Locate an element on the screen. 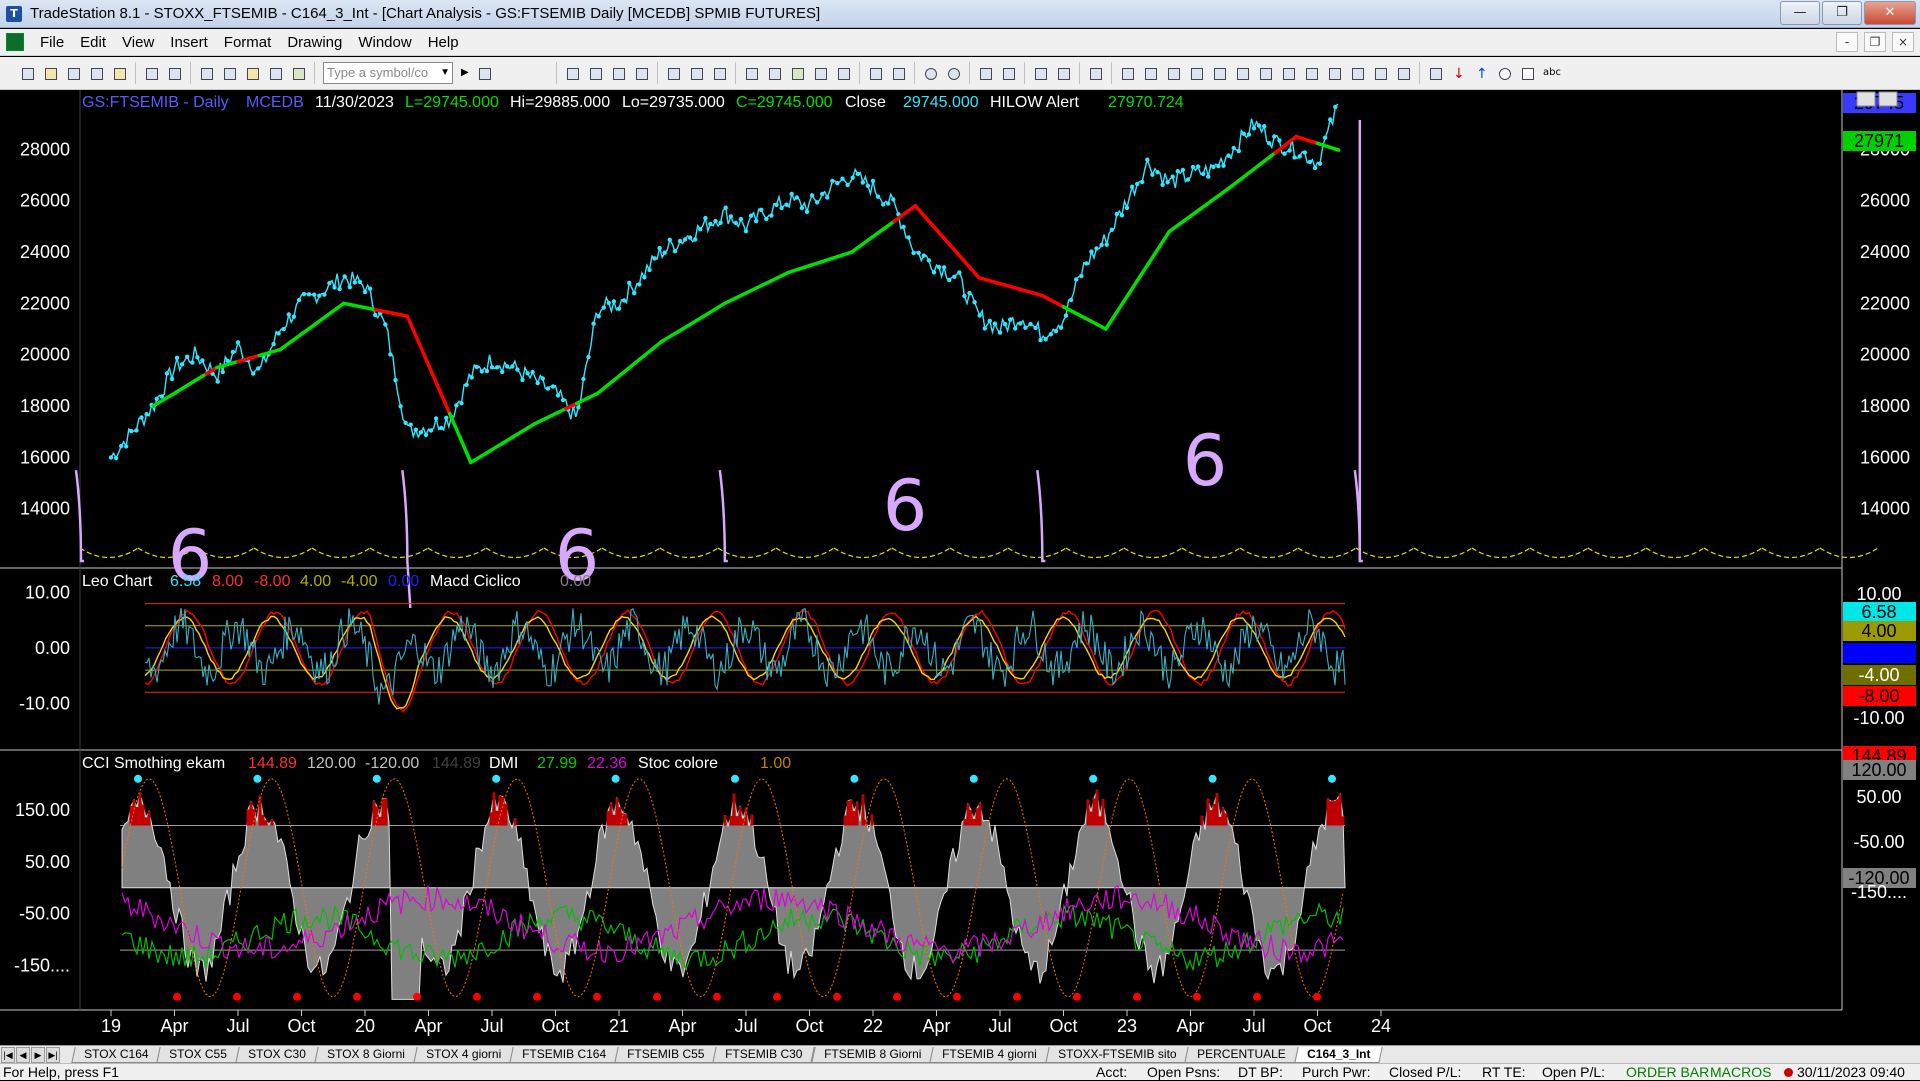 This screenshot has width=1920, height=1081. zoom-in-icon is located at coordinates (930, 73).